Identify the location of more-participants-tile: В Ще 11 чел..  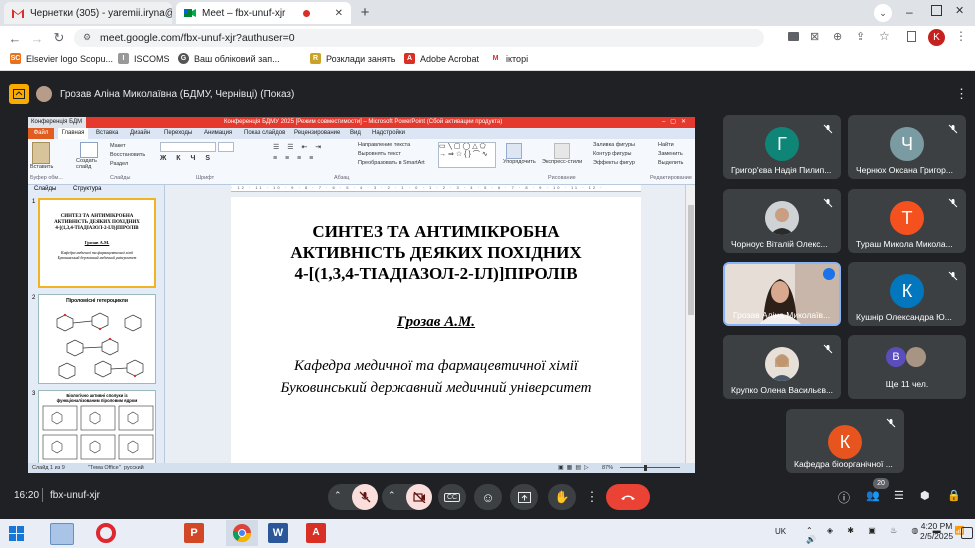
(907, 367).